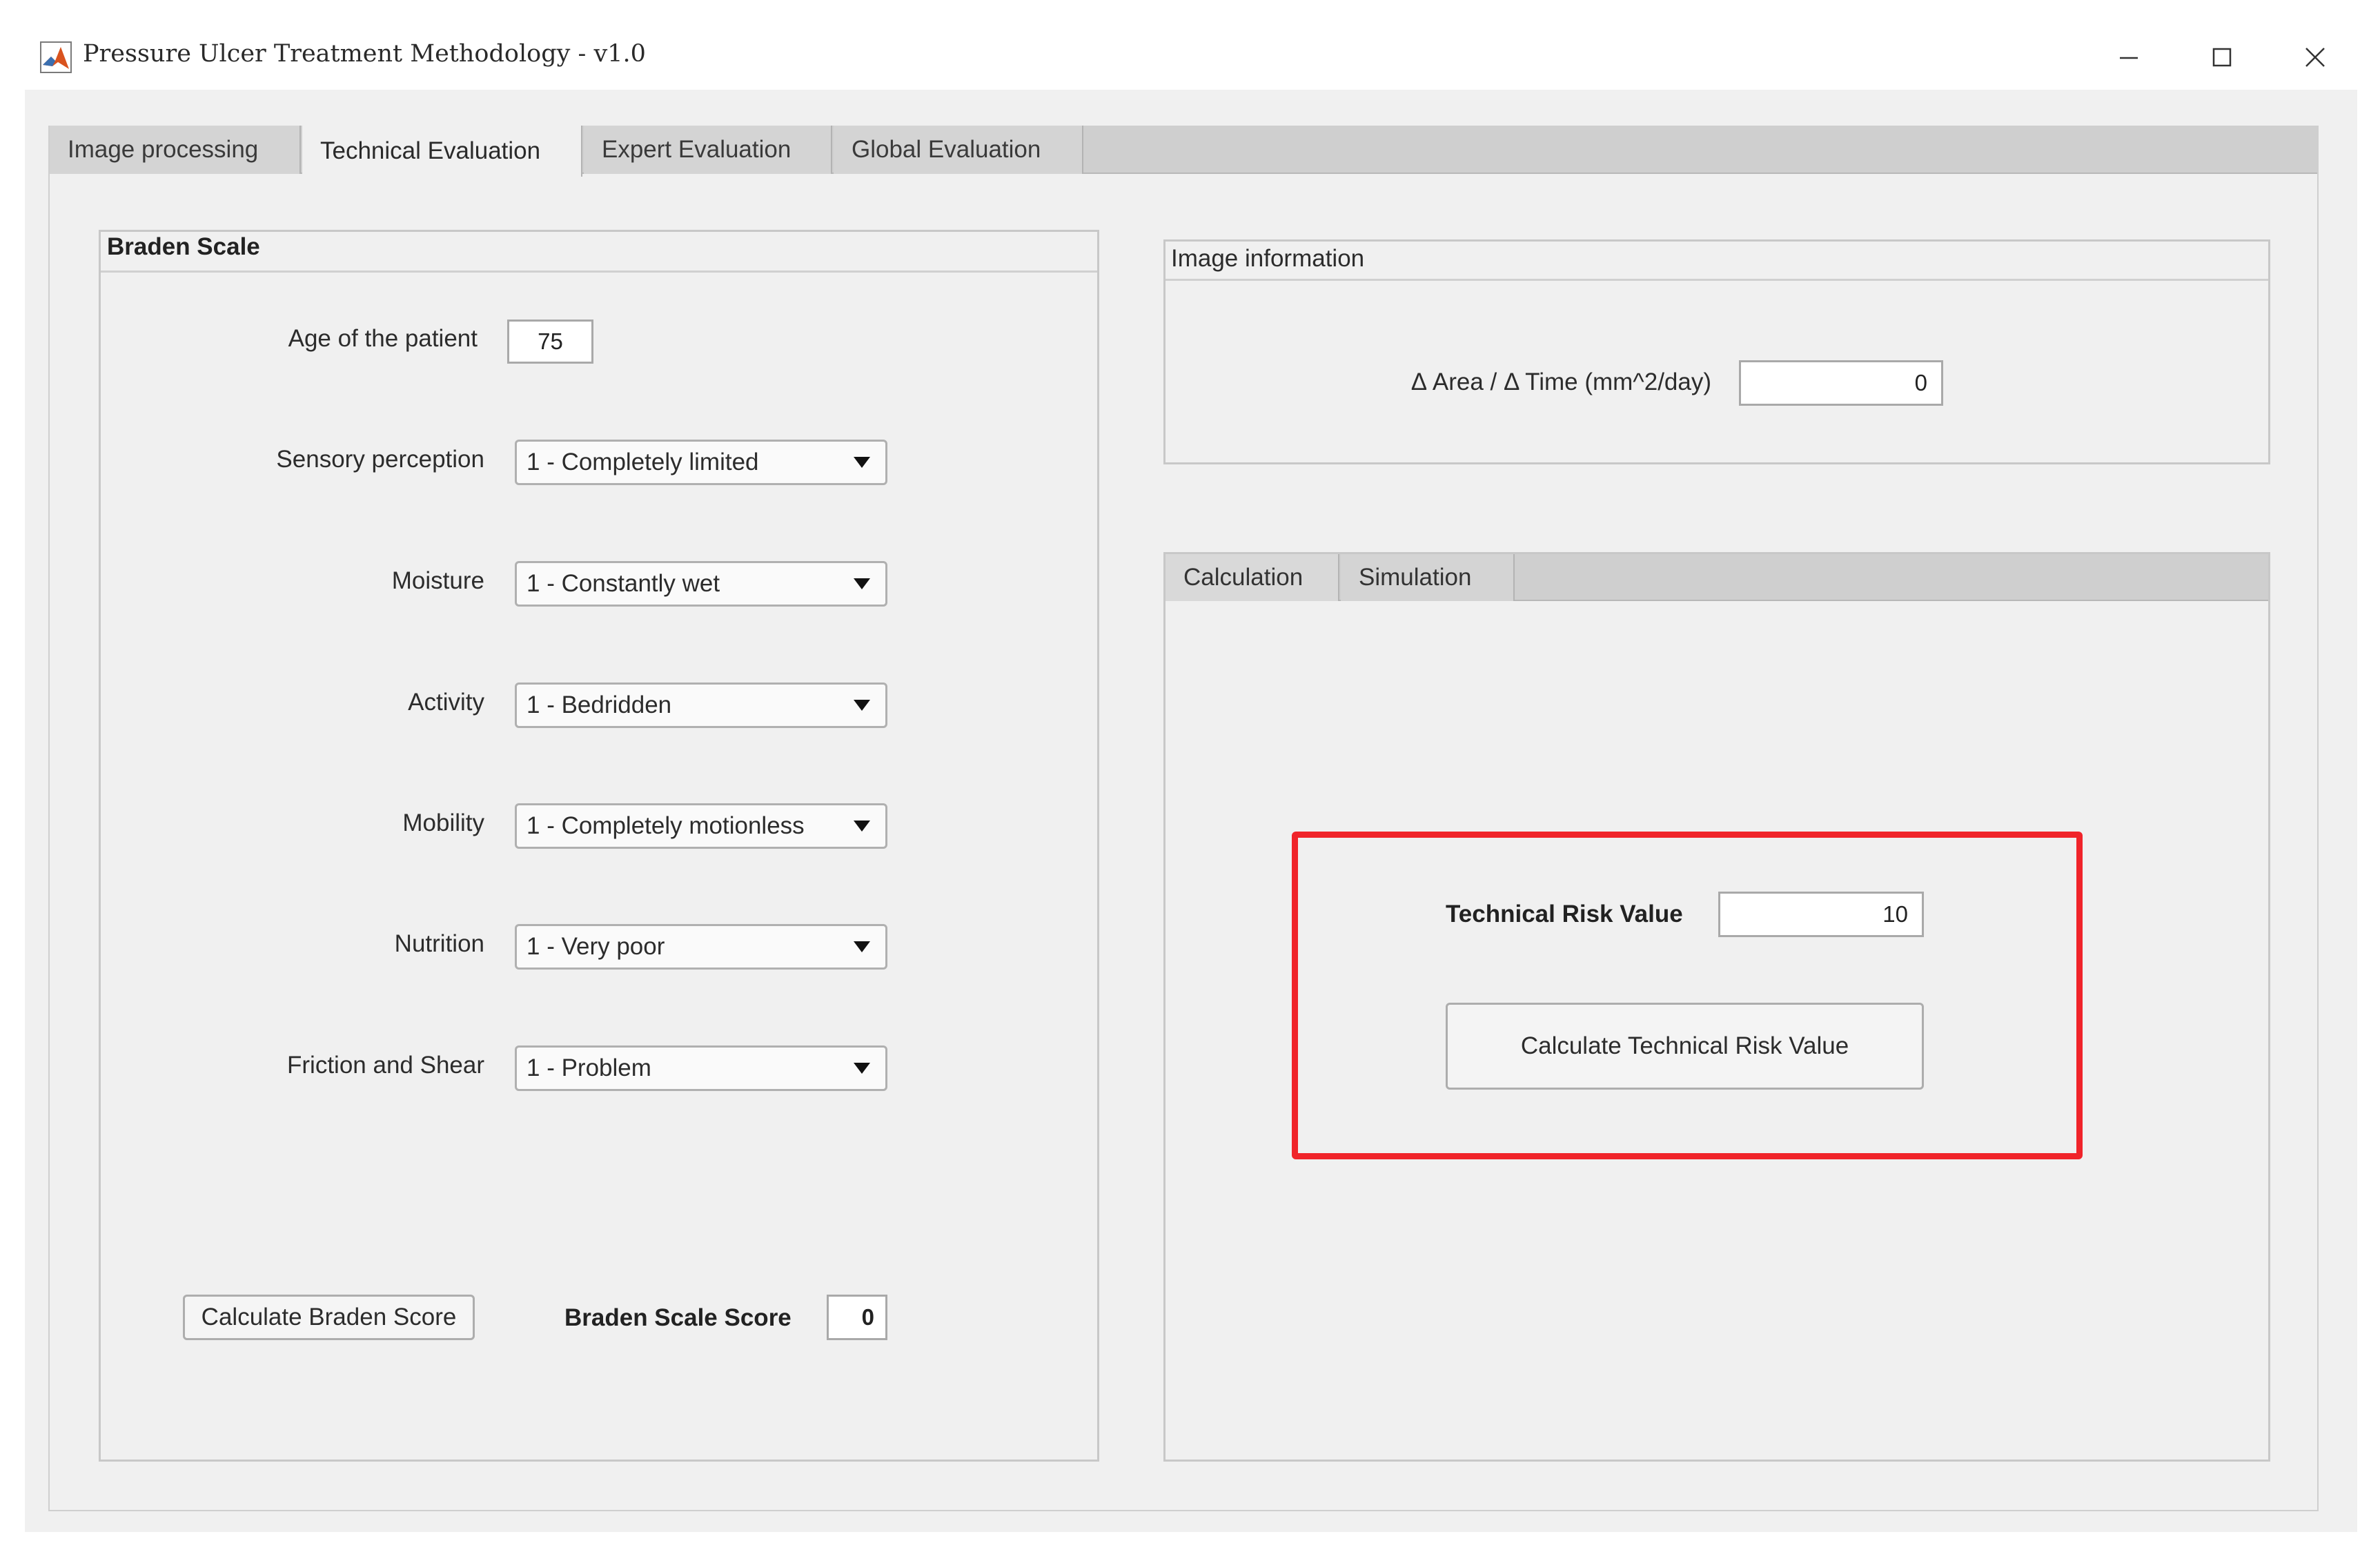 The image size is (2380, 1552). Describe the element at coordinates (1243, 577) in the screenshot. I see `tab-label: Calculation` at that location.